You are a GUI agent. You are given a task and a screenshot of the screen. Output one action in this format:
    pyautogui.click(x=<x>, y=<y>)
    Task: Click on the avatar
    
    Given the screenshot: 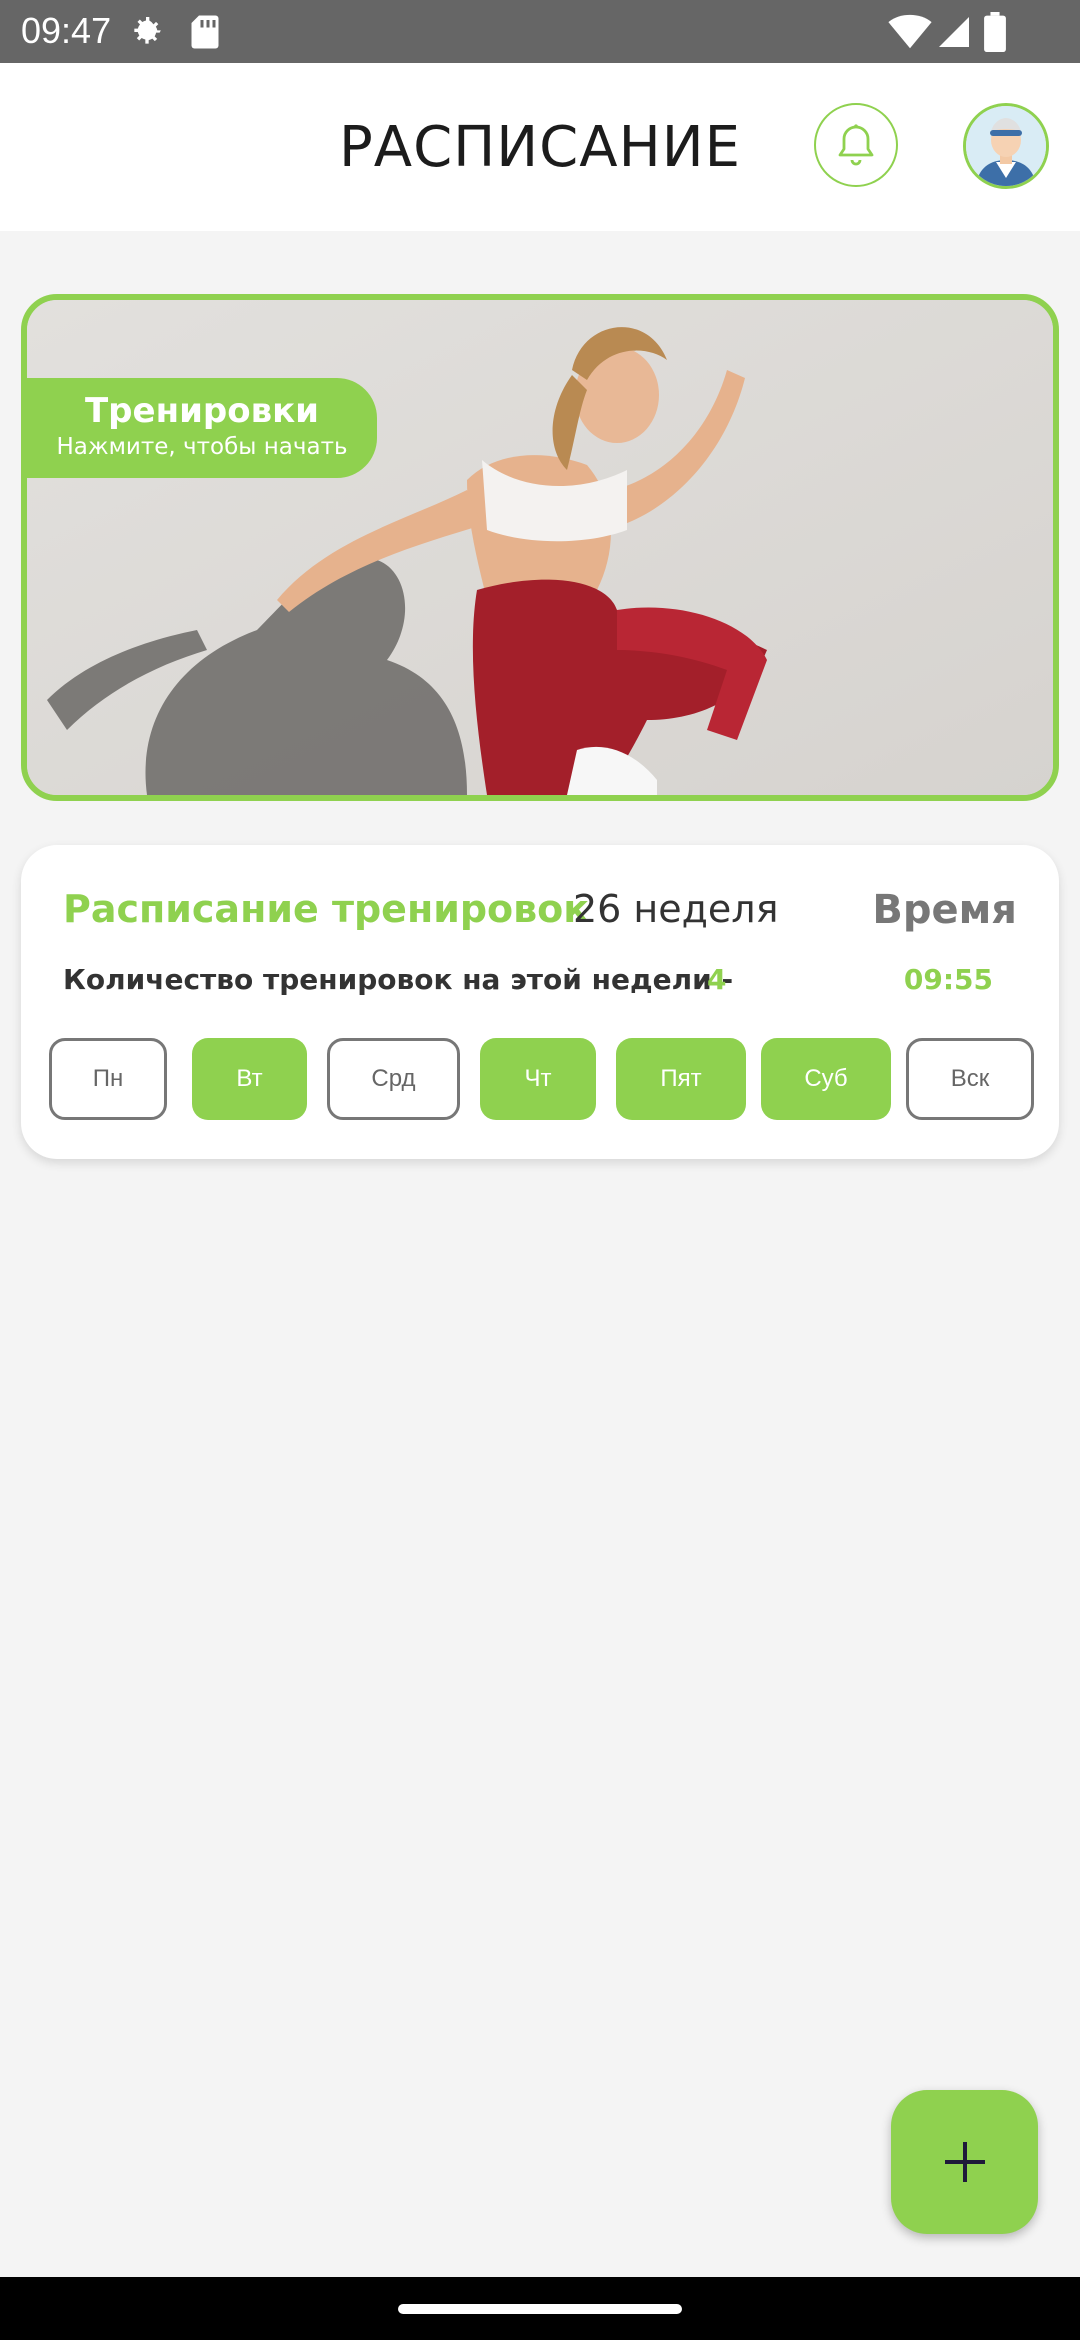 What is the action you would take?
    pyautogui.click(x=1006, y=146)
    